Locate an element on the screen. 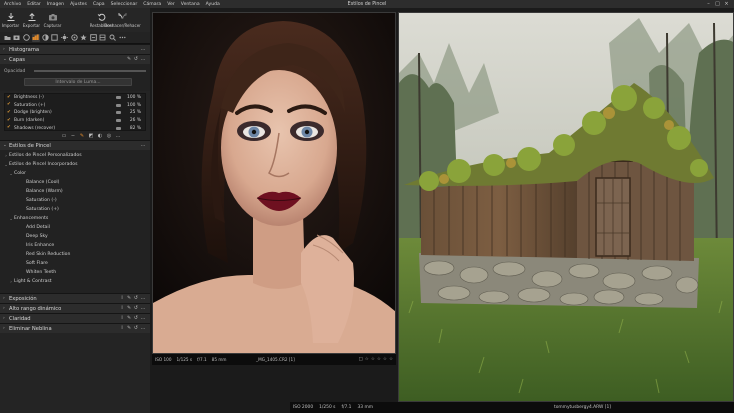  brush-tool-icon: ✎ is located at coordinates (82, 136).